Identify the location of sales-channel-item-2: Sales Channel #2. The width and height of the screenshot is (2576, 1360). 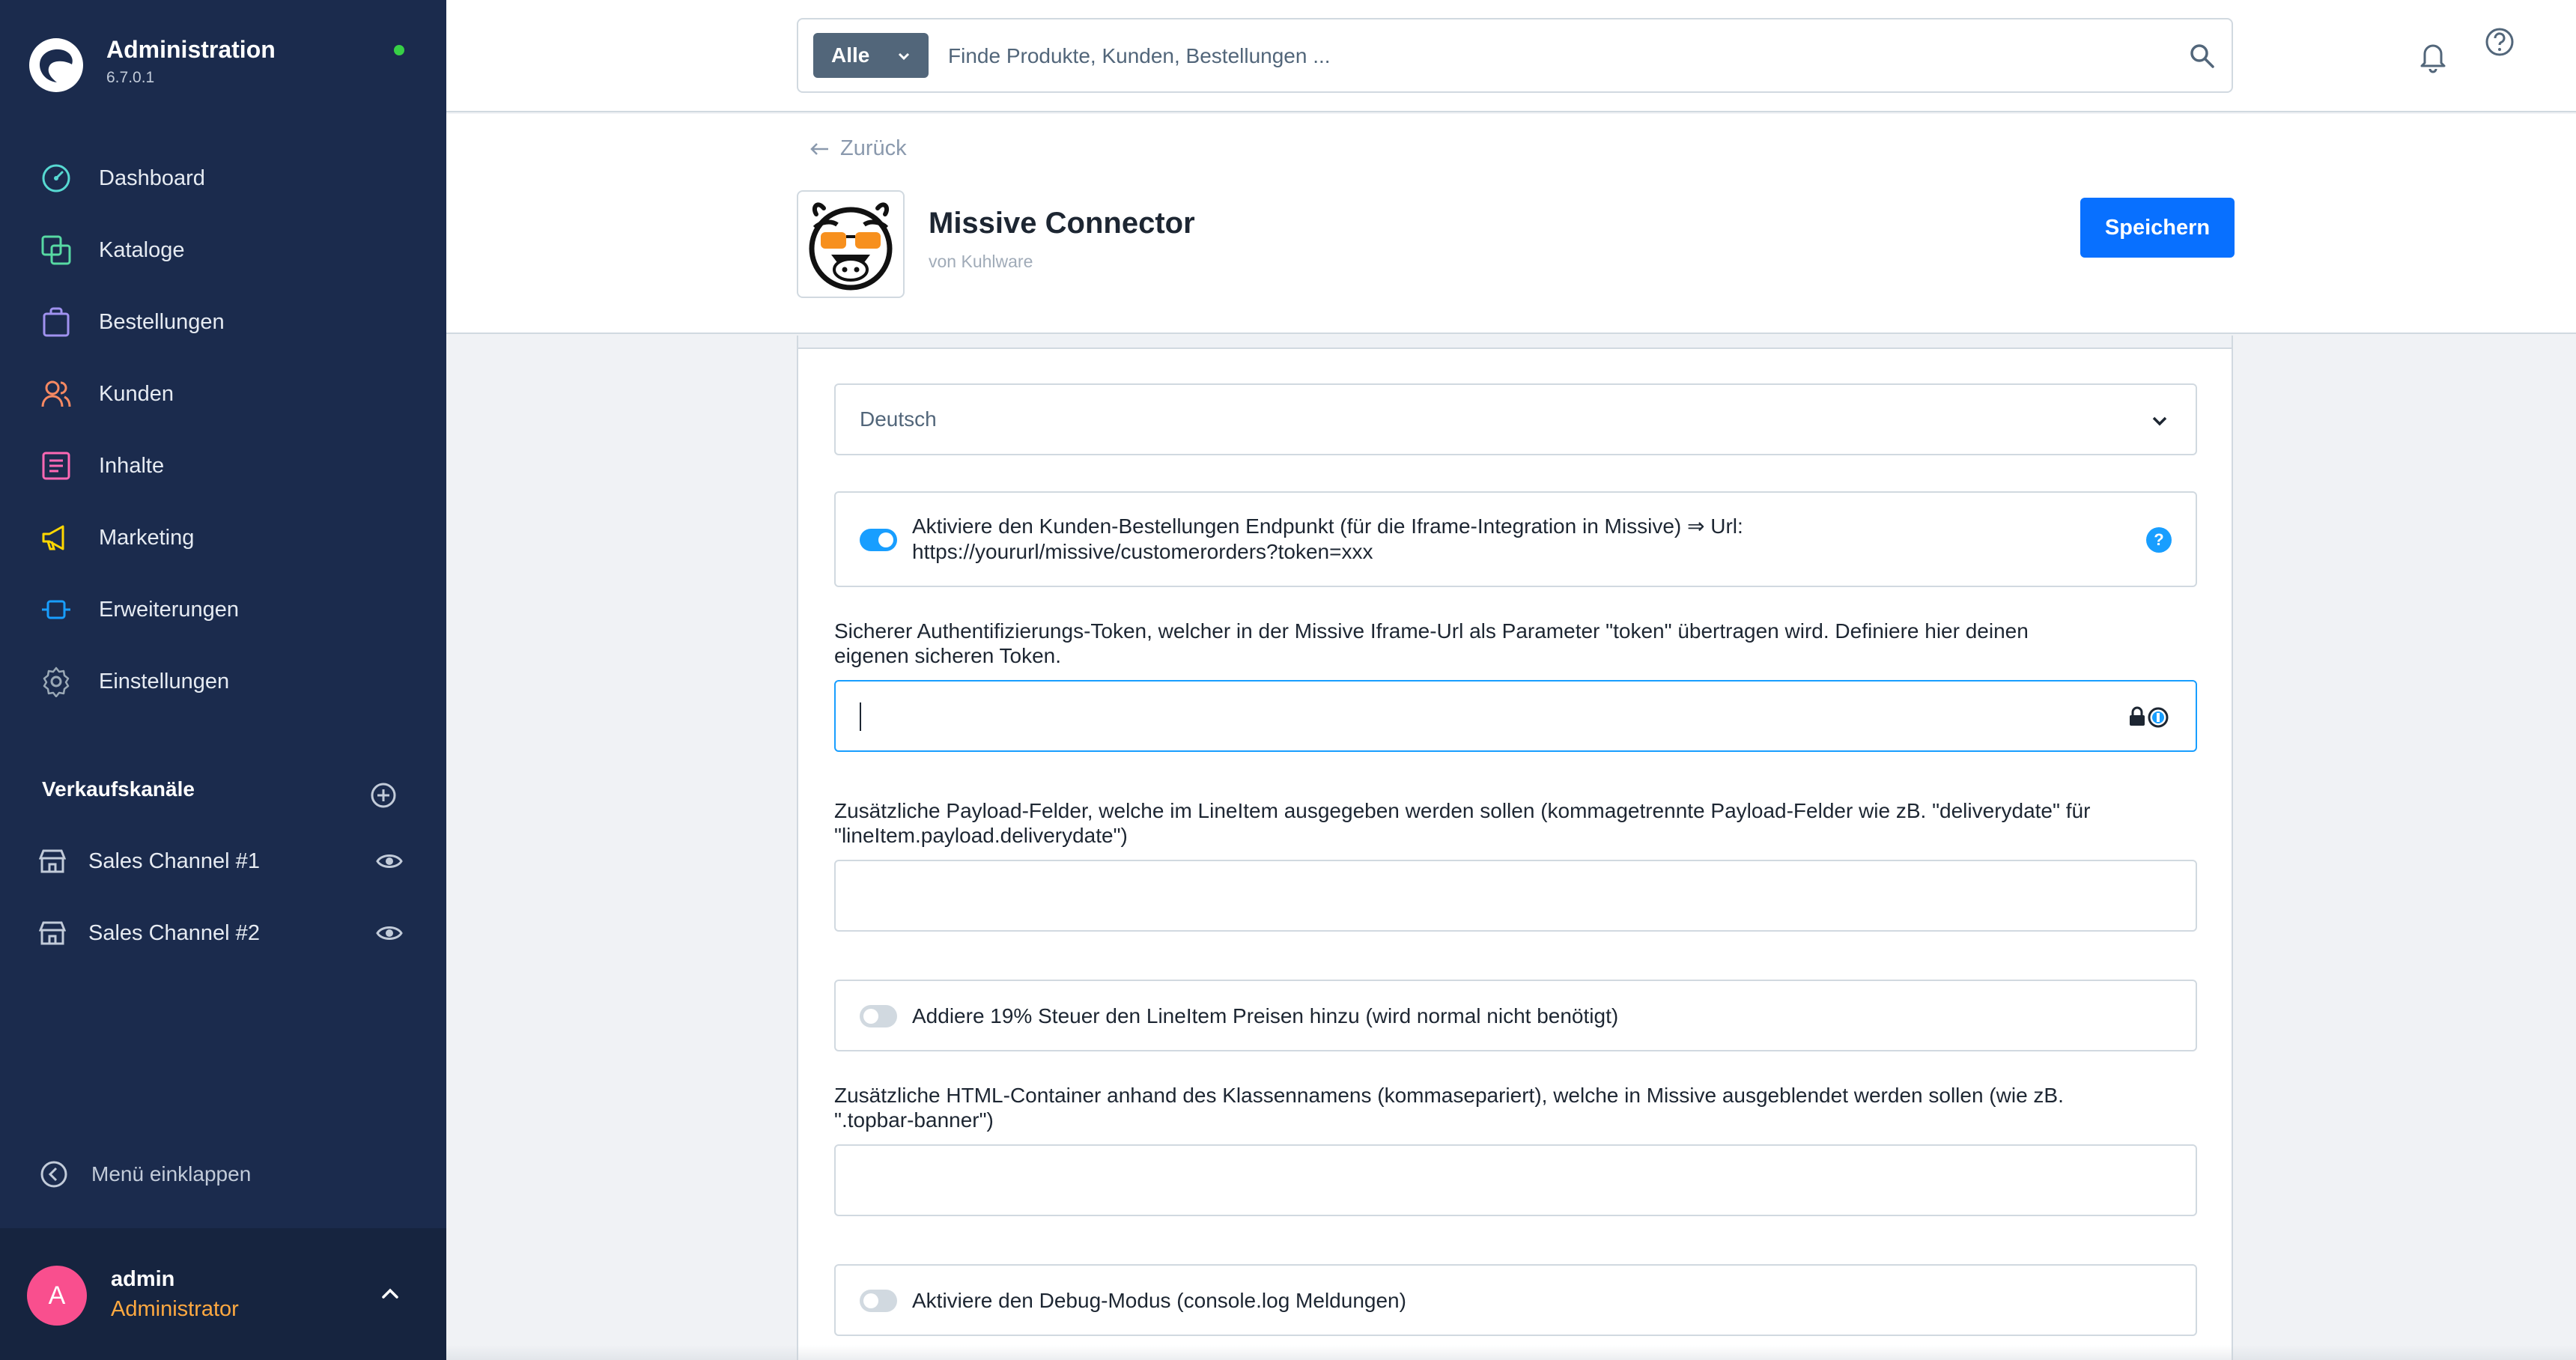
(223, 933).